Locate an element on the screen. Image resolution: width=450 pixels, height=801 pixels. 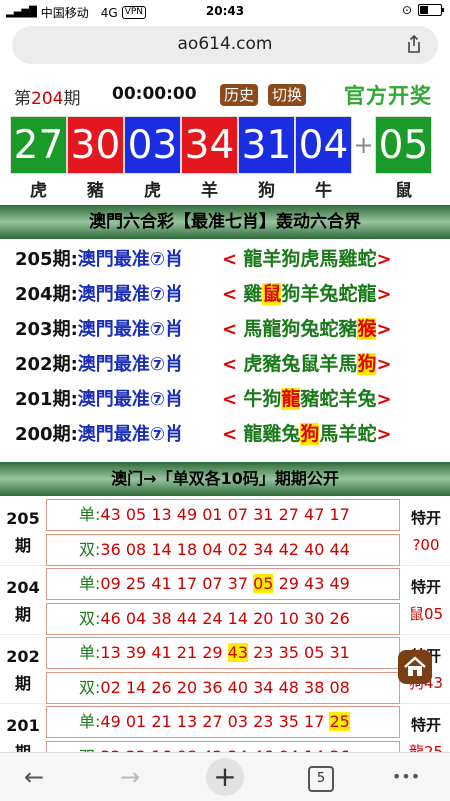
official-draw-link: 官方开奖 is located at coordinates (388, 95).